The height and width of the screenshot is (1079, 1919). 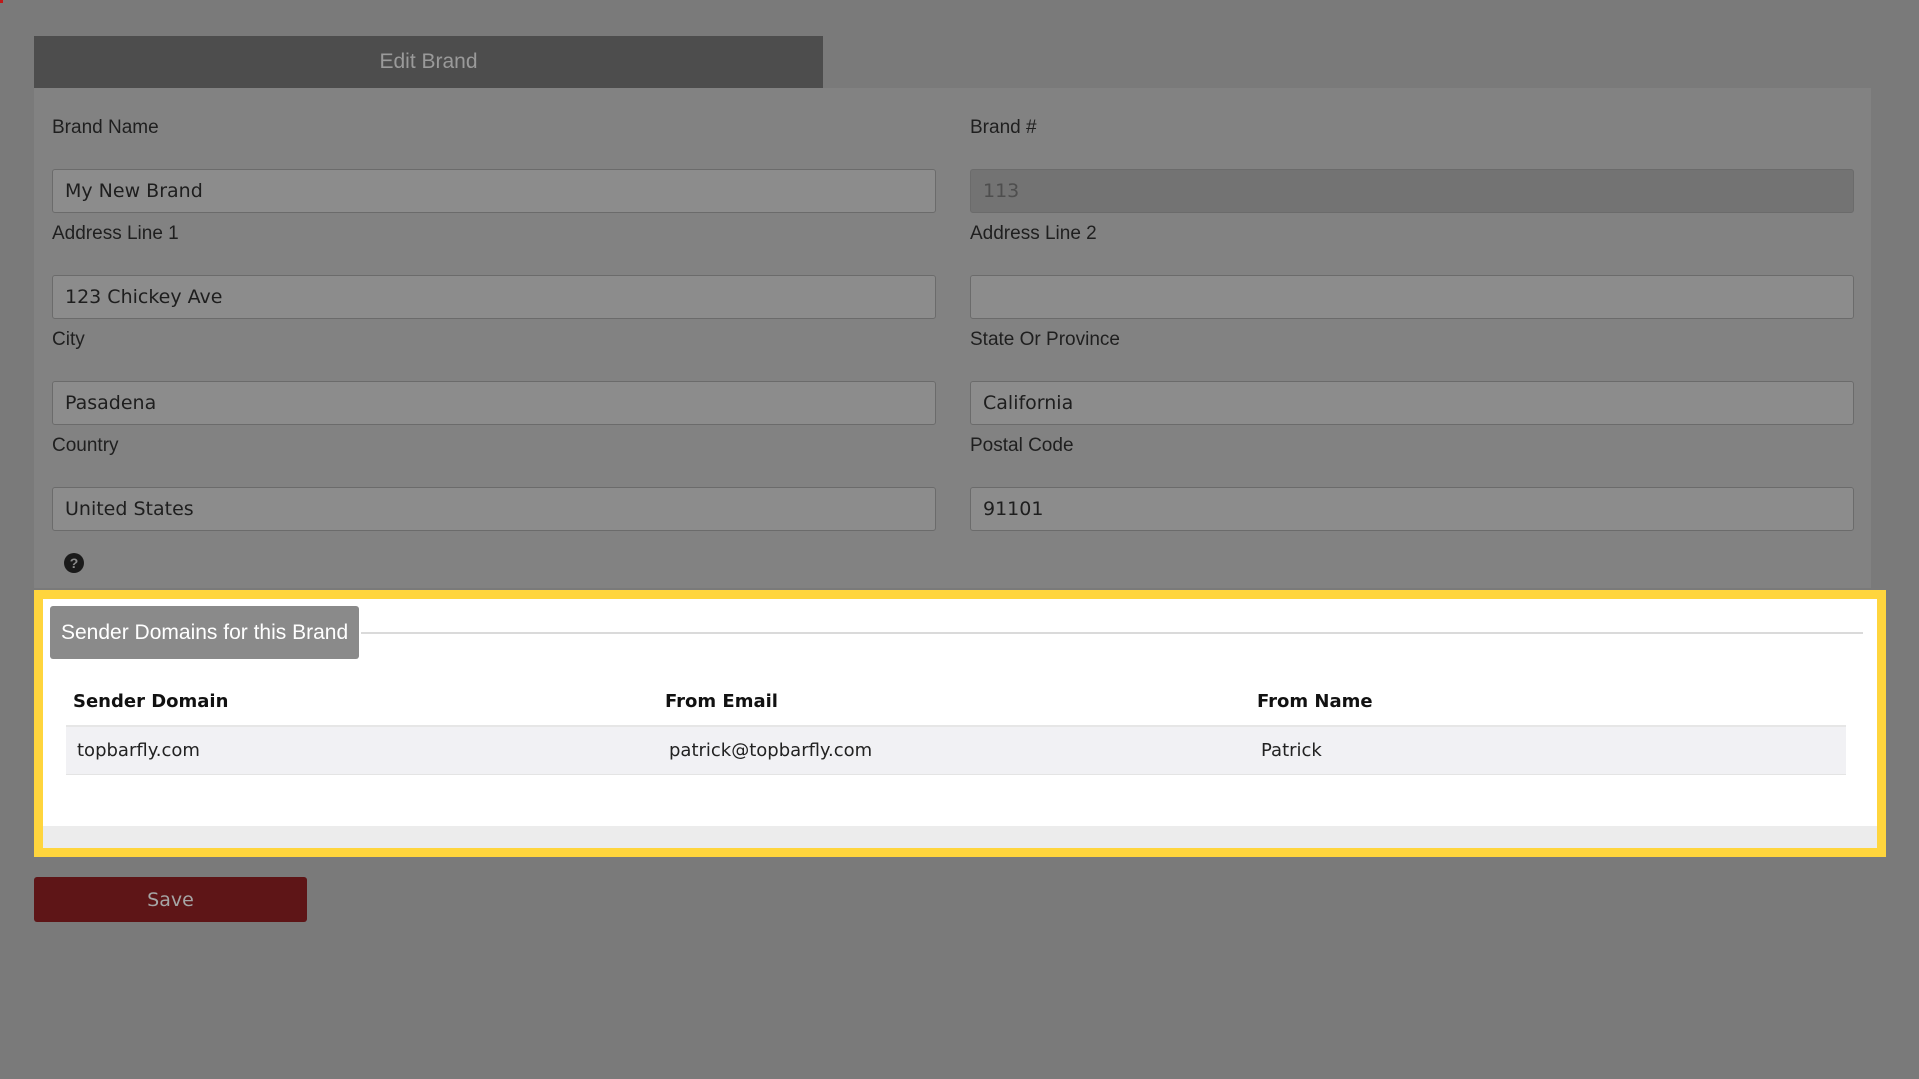 What do you see at coordinates (1412, 403) in the screenshot?
I see `state-input: California` at bounding box center [1412, 403].